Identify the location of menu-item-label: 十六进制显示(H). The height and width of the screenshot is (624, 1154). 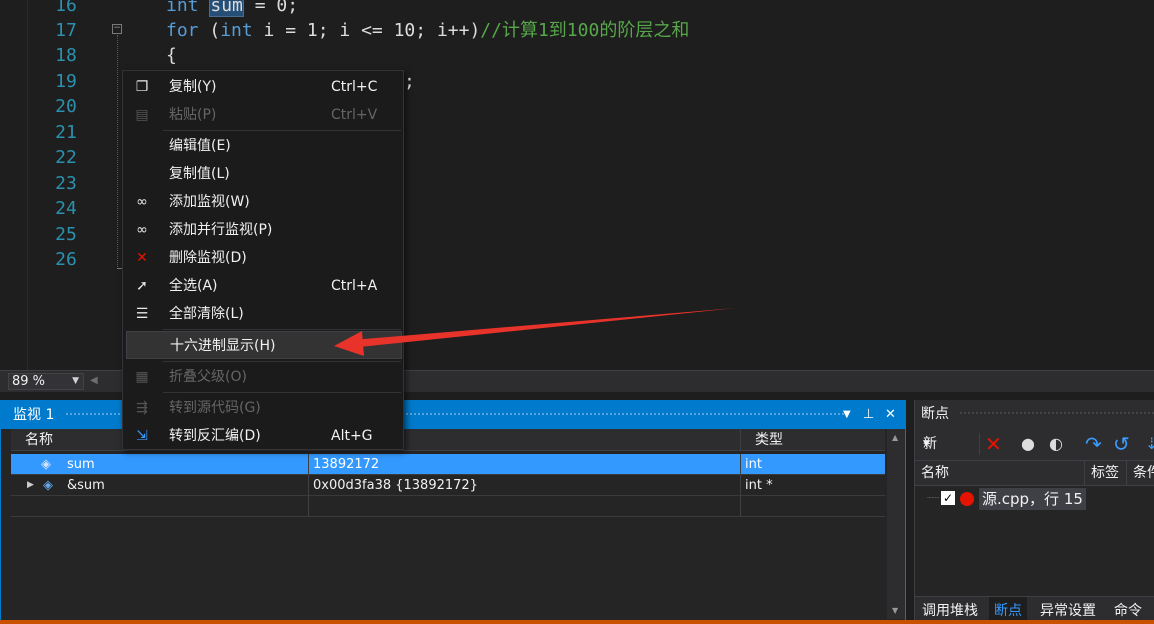
(223, 346).